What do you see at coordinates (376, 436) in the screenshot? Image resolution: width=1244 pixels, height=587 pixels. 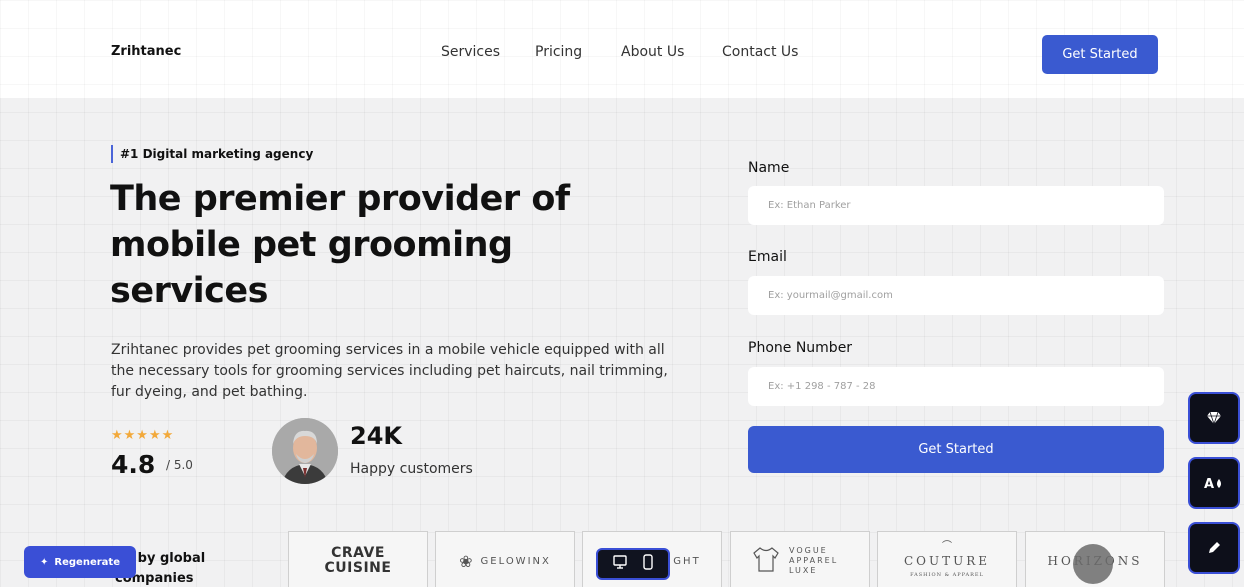 I see `customers-count: 24K` at bounding box center [376, 436].